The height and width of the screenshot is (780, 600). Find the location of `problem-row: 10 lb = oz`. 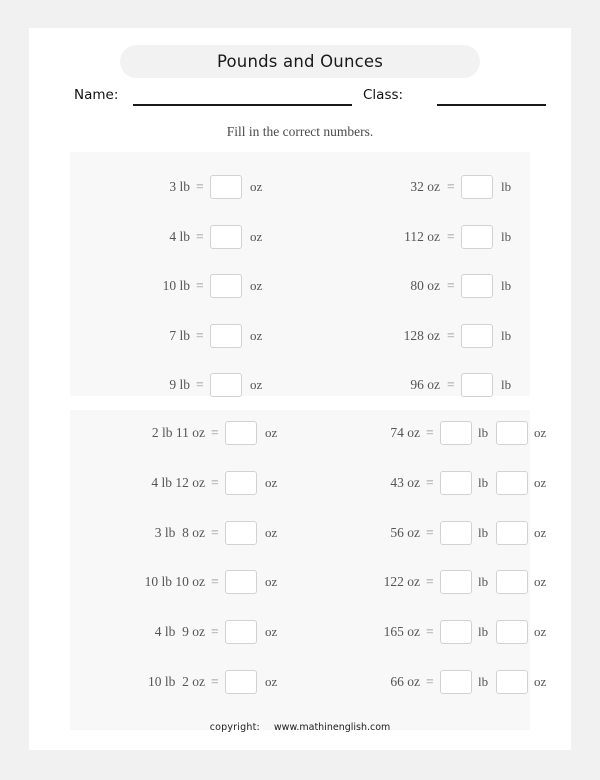

problem-row: 10 lb = oz is located at coordinates (185, 286).